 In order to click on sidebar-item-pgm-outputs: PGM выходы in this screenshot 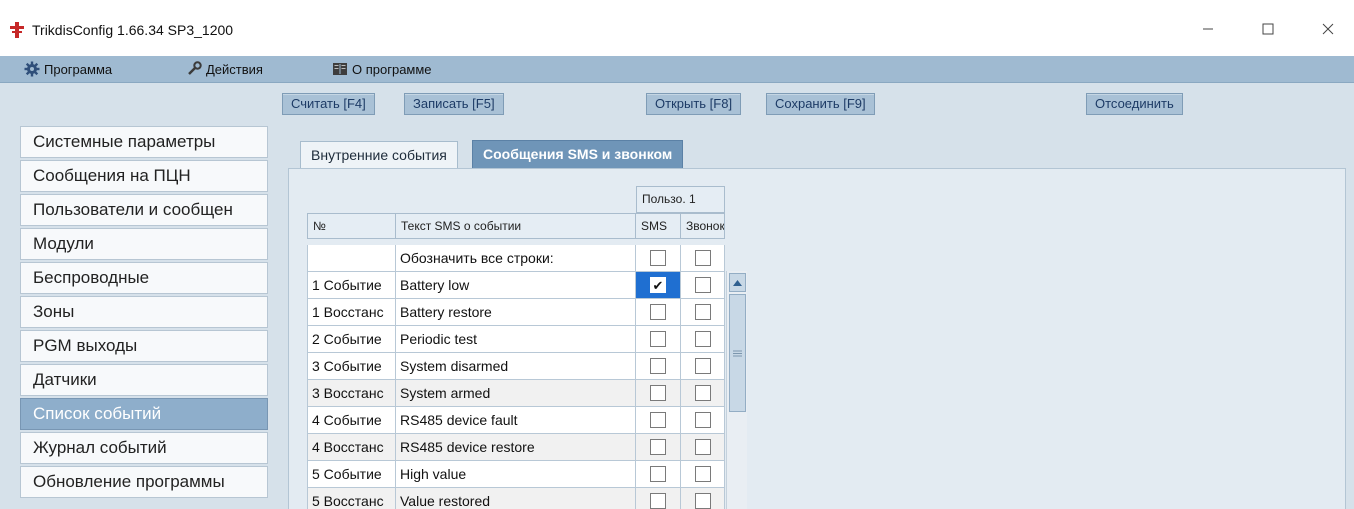, I will do `click(144, 346)`.